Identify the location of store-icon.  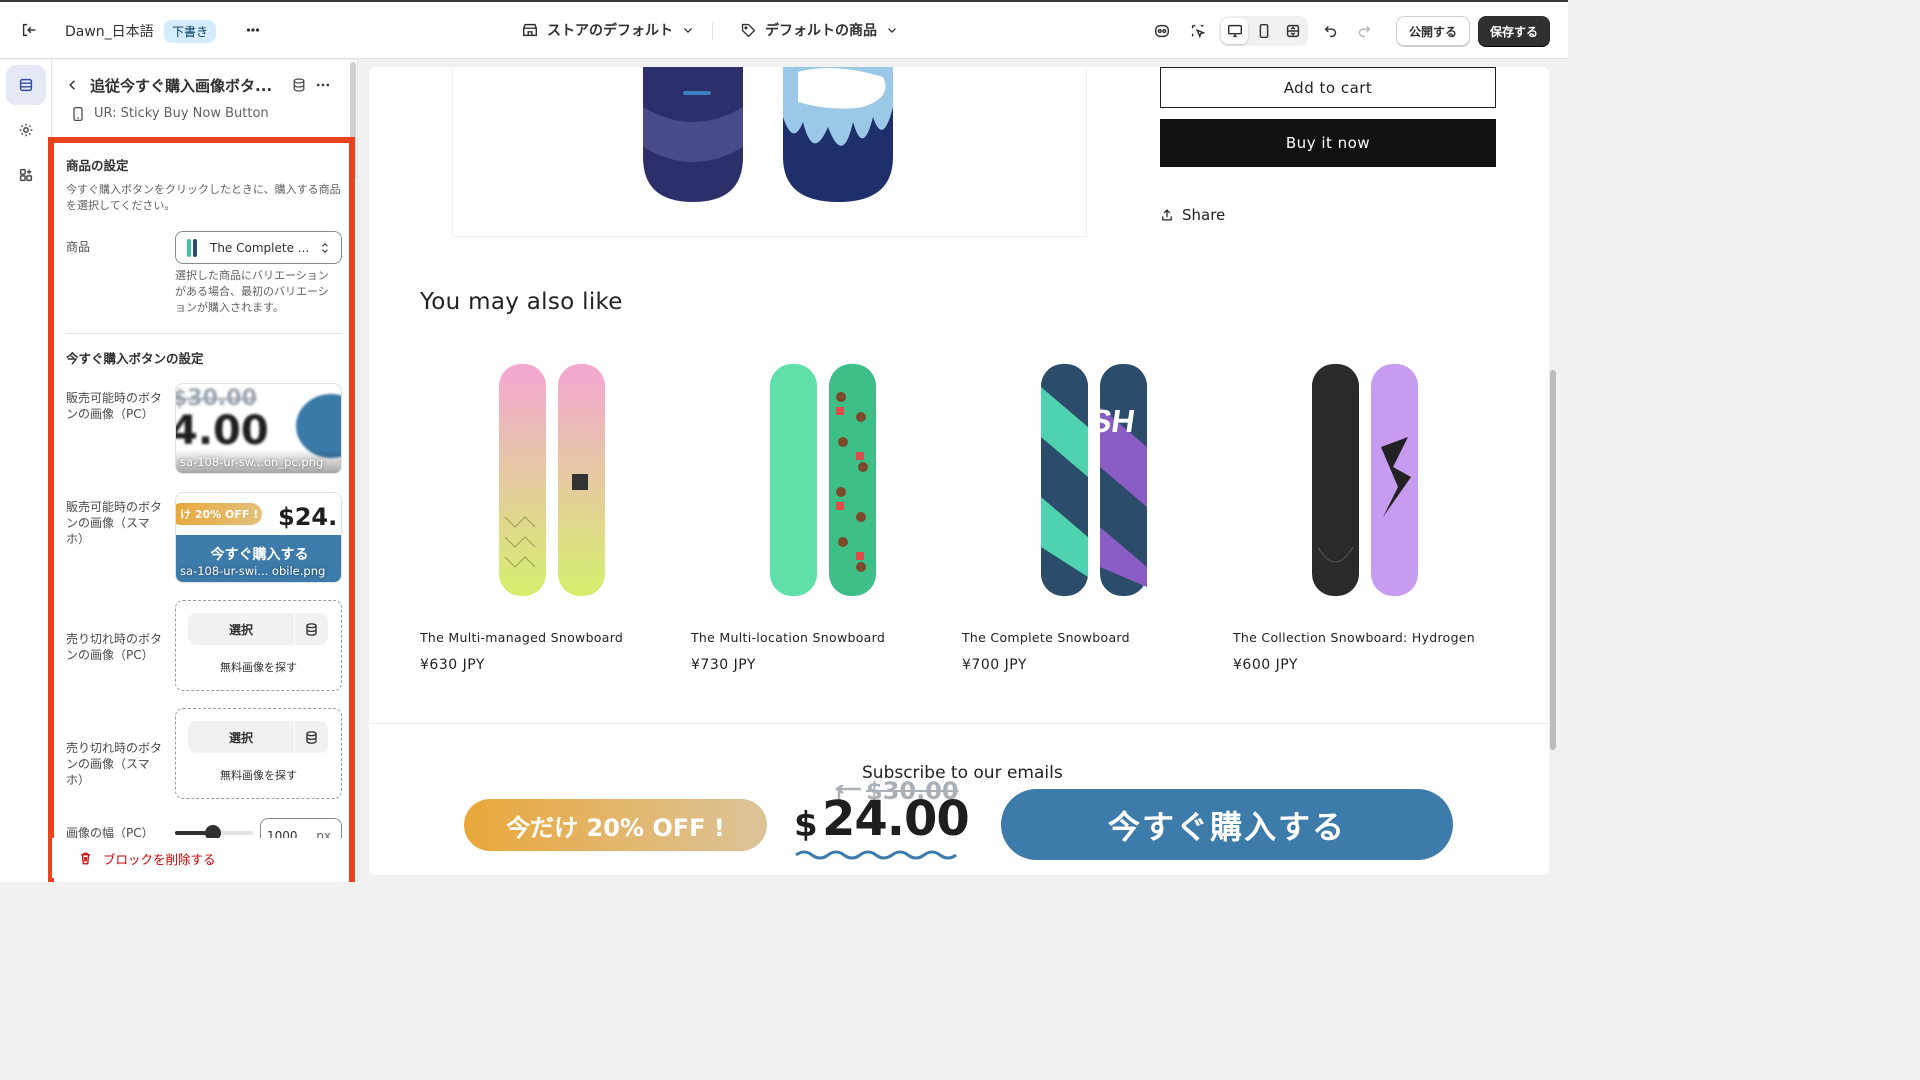
(530, 30).